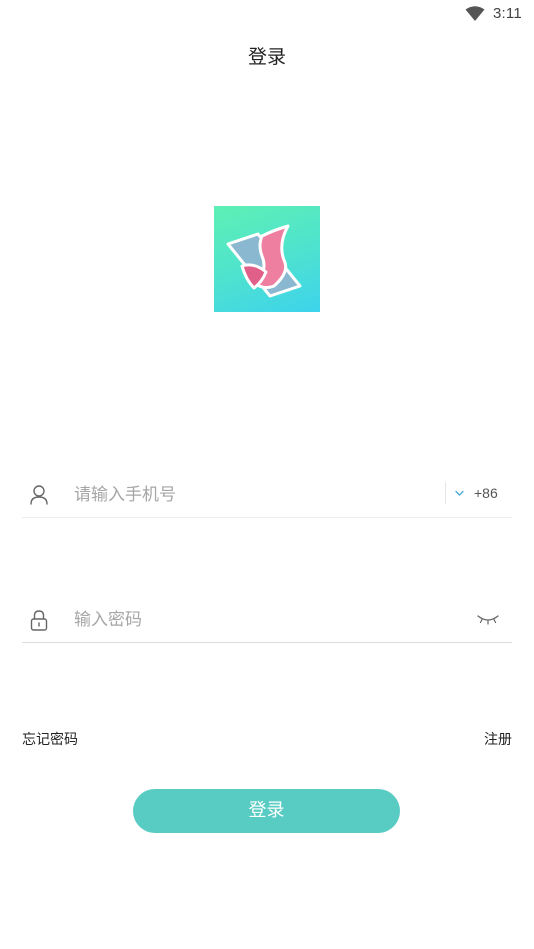  I want to click on logo-mark-icon, so click(264, 261).